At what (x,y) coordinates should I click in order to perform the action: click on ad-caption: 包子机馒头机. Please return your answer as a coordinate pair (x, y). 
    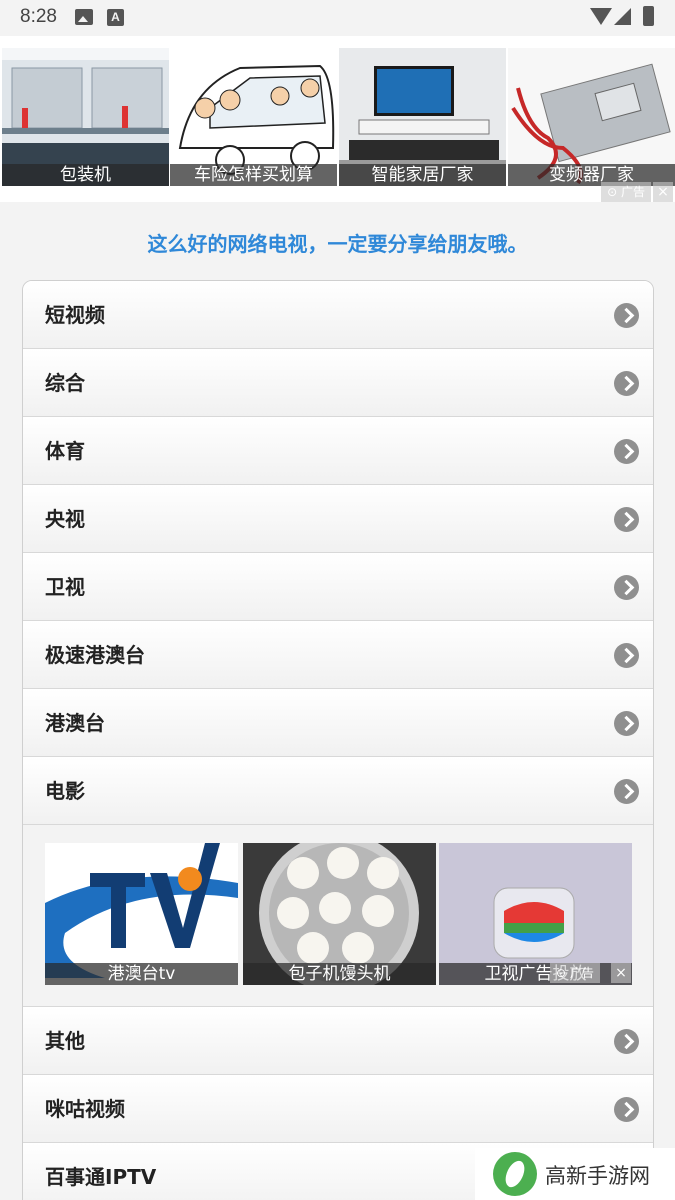
    Looking at the image, I should click on (339, 974).